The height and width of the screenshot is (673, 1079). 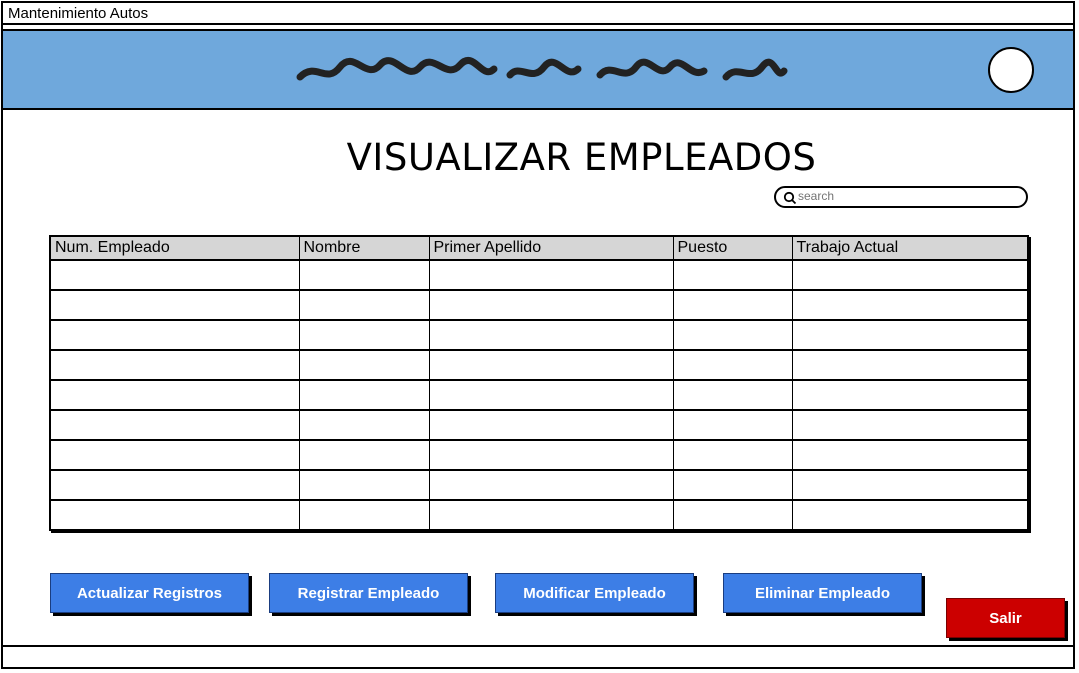 What do you see at coordinates (174, 248) in the screenshot?
I see `column-header-num-empleado: Num. Empleado` at bounding box center [174, 248].